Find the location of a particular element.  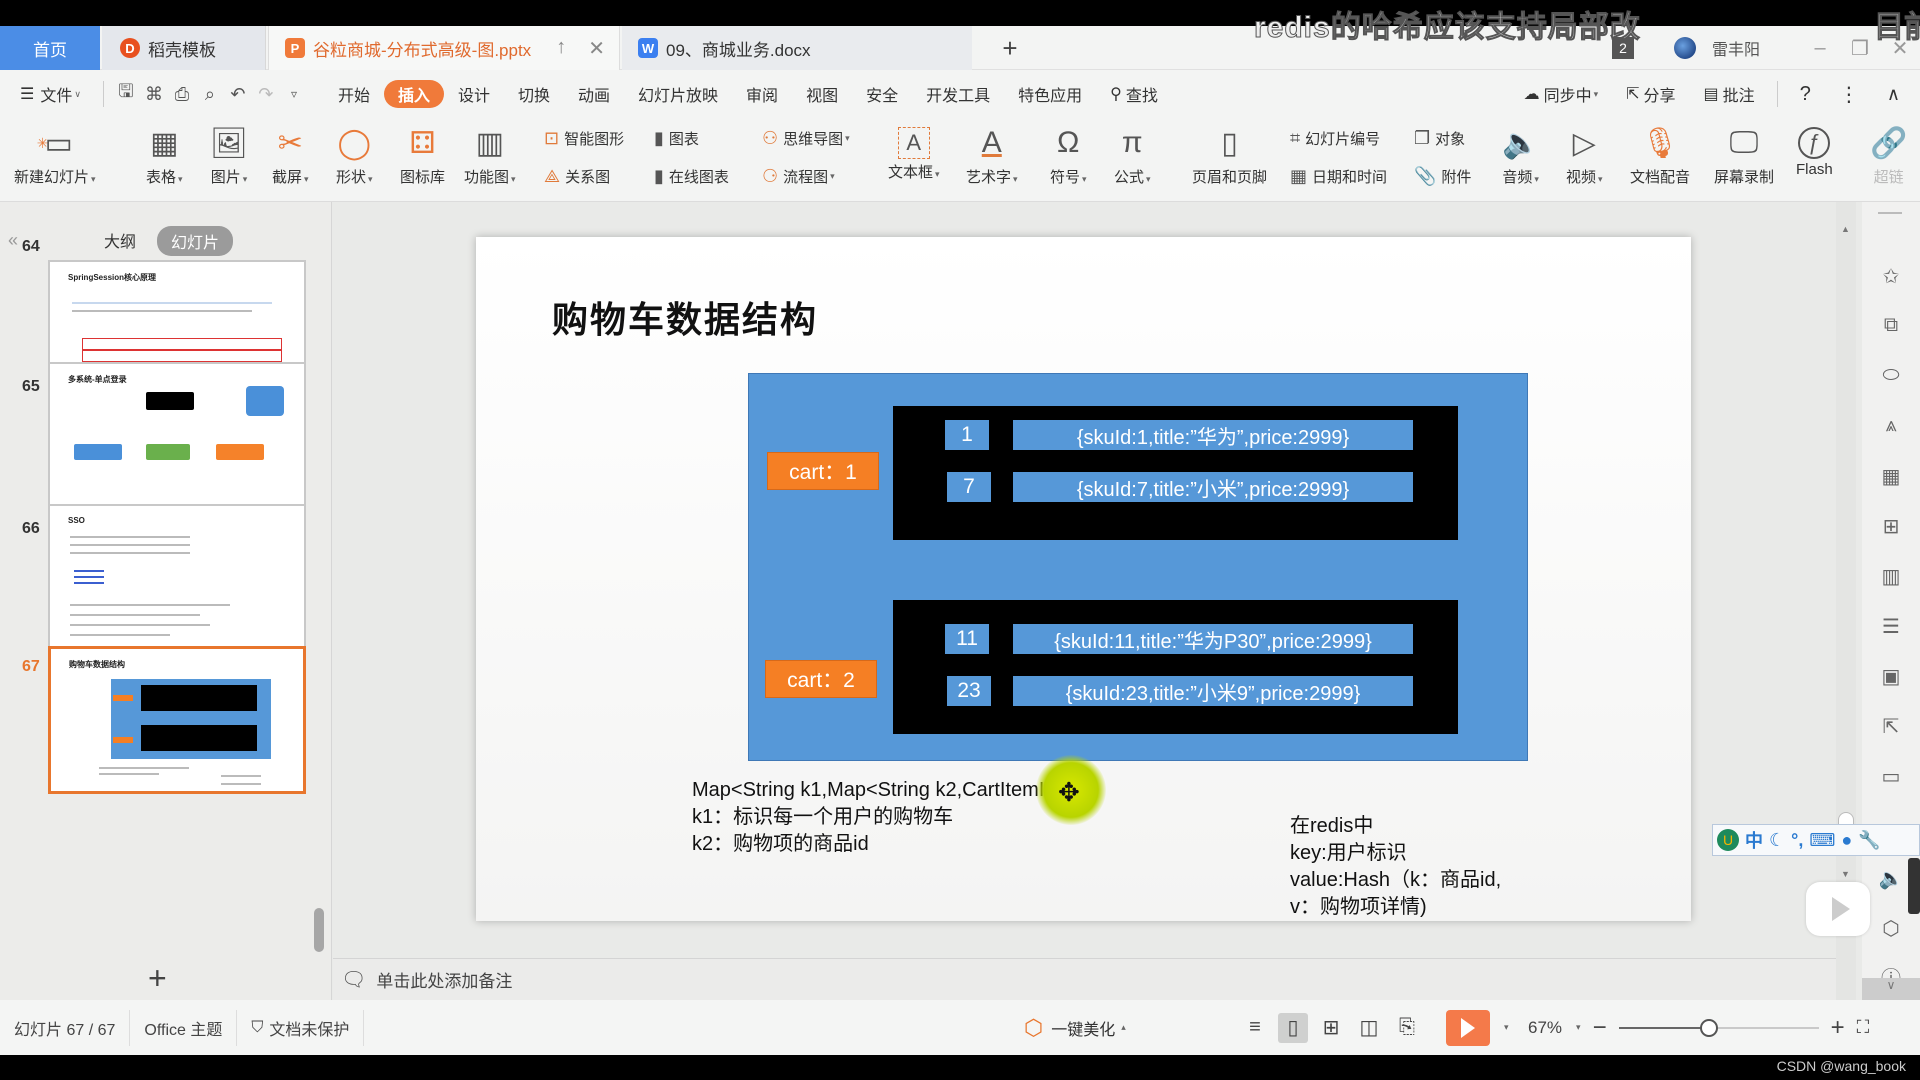

icon-library-button: ⚃ 图标库 is located at coordinates (422, 154).